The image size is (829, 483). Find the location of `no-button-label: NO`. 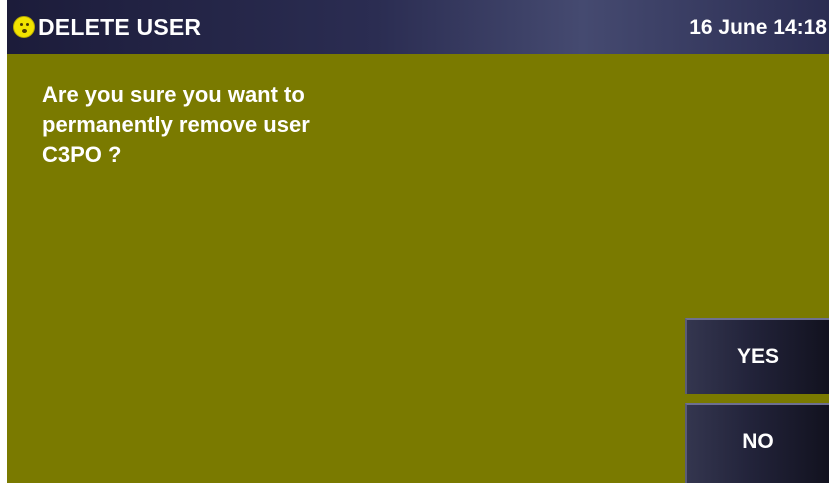

no-button-label: NO is located at coordinates (758, 441).